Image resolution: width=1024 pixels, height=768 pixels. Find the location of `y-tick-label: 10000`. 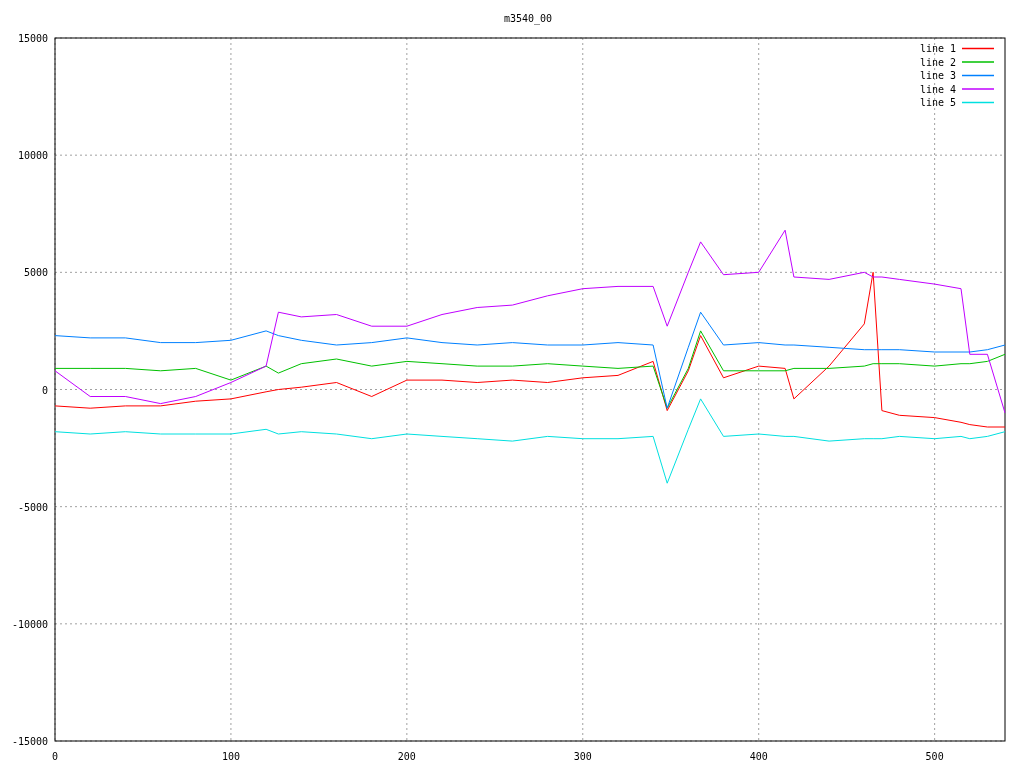

y-tick-label: 10000 is located at coordinates (32, 156).